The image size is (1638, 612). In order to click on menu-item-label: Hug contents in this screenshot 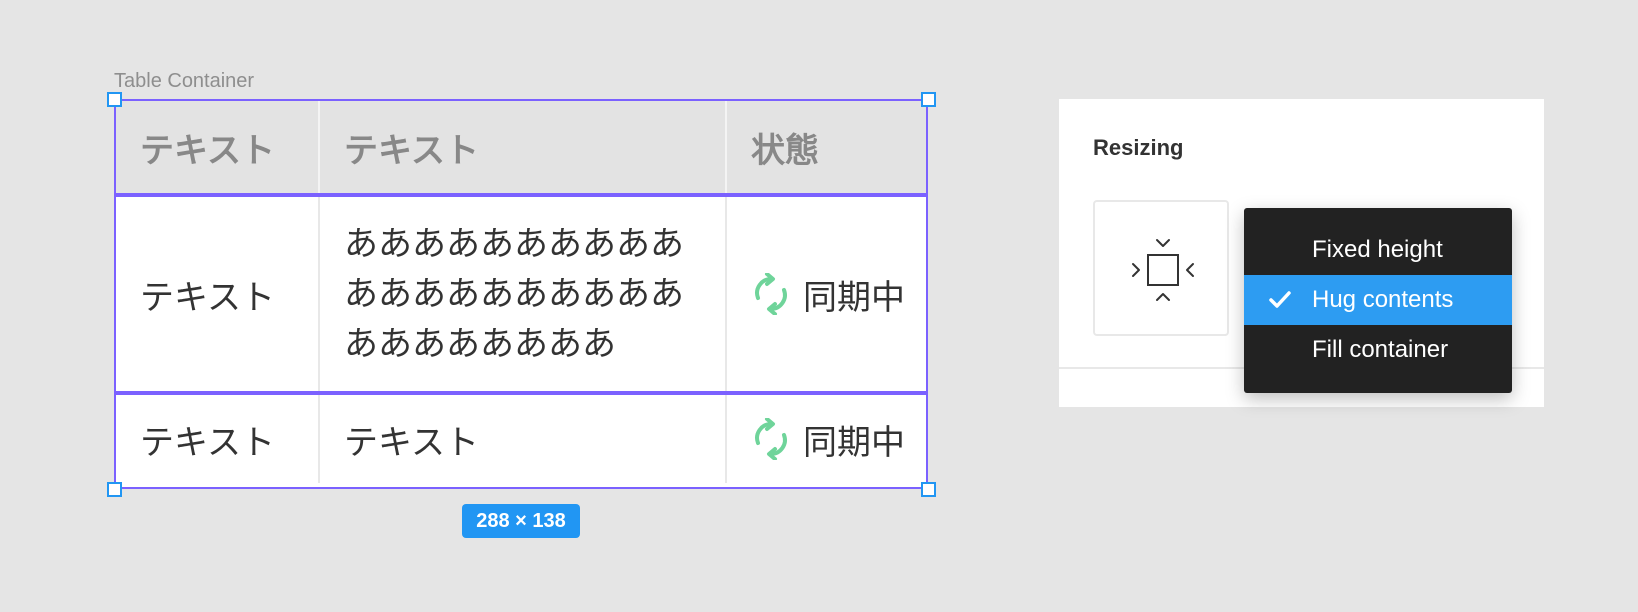, I will do `click(1383, 299)`.